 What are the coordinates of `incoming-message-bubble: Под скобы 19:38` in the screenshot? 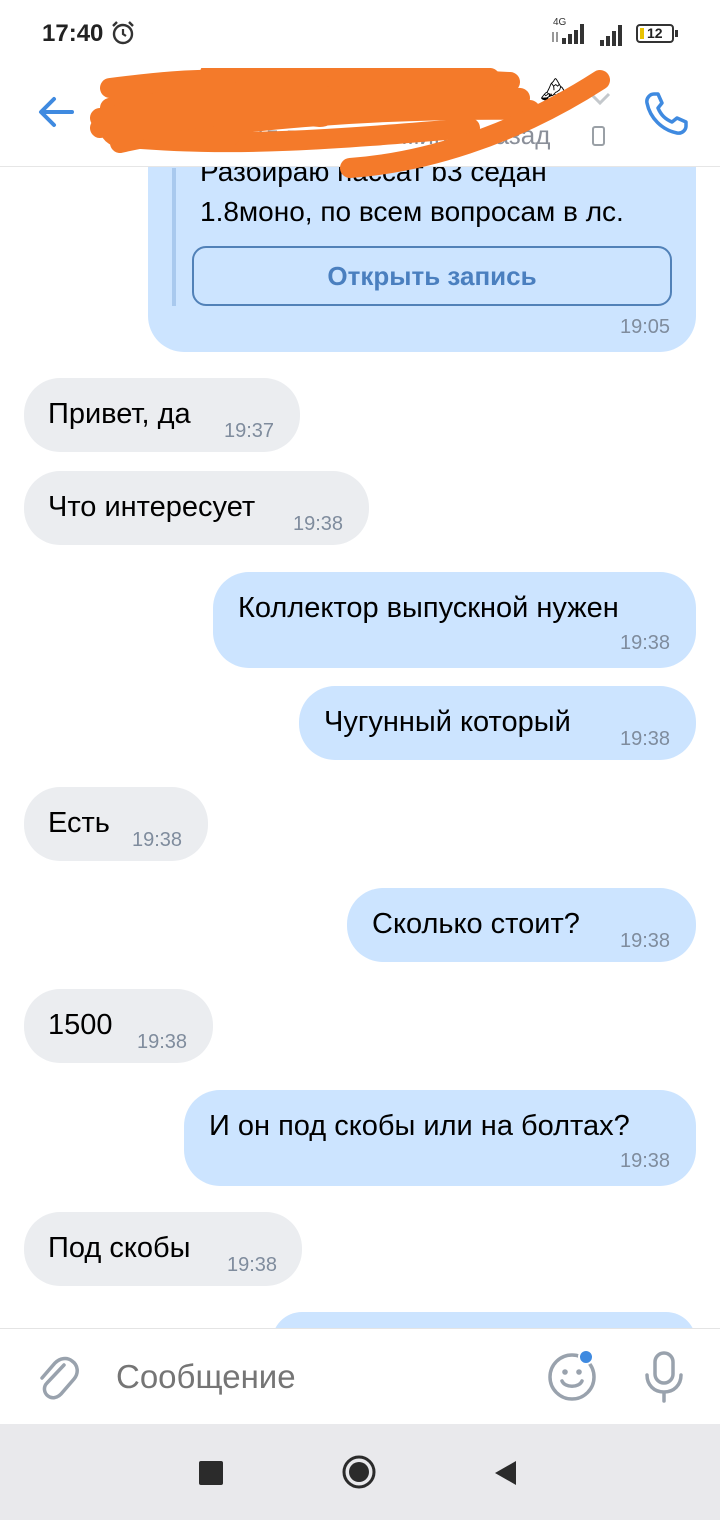 It's located at (163, 1249).